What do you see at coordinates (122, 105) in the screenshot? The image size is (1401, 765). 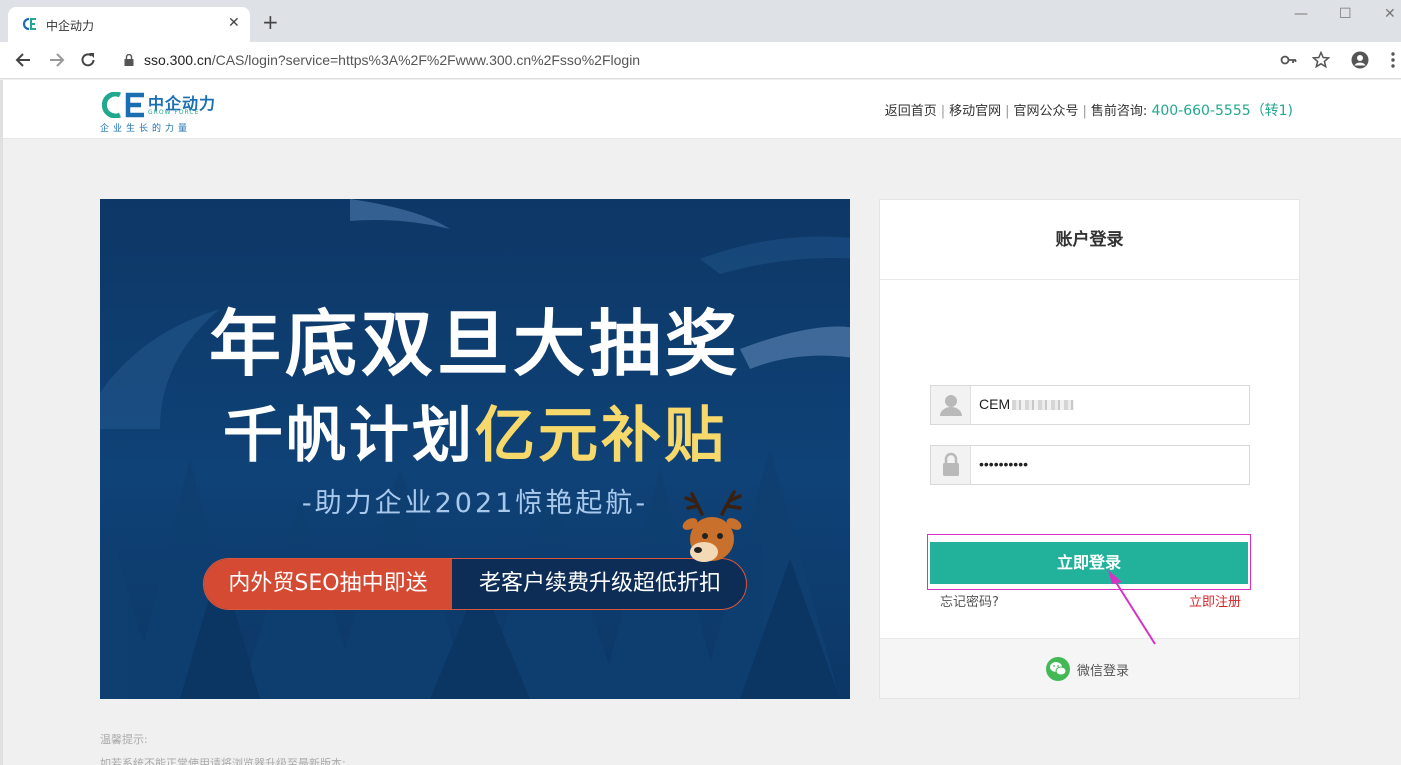 I see `logo-mark-icon` at bounding box center [122, 105].